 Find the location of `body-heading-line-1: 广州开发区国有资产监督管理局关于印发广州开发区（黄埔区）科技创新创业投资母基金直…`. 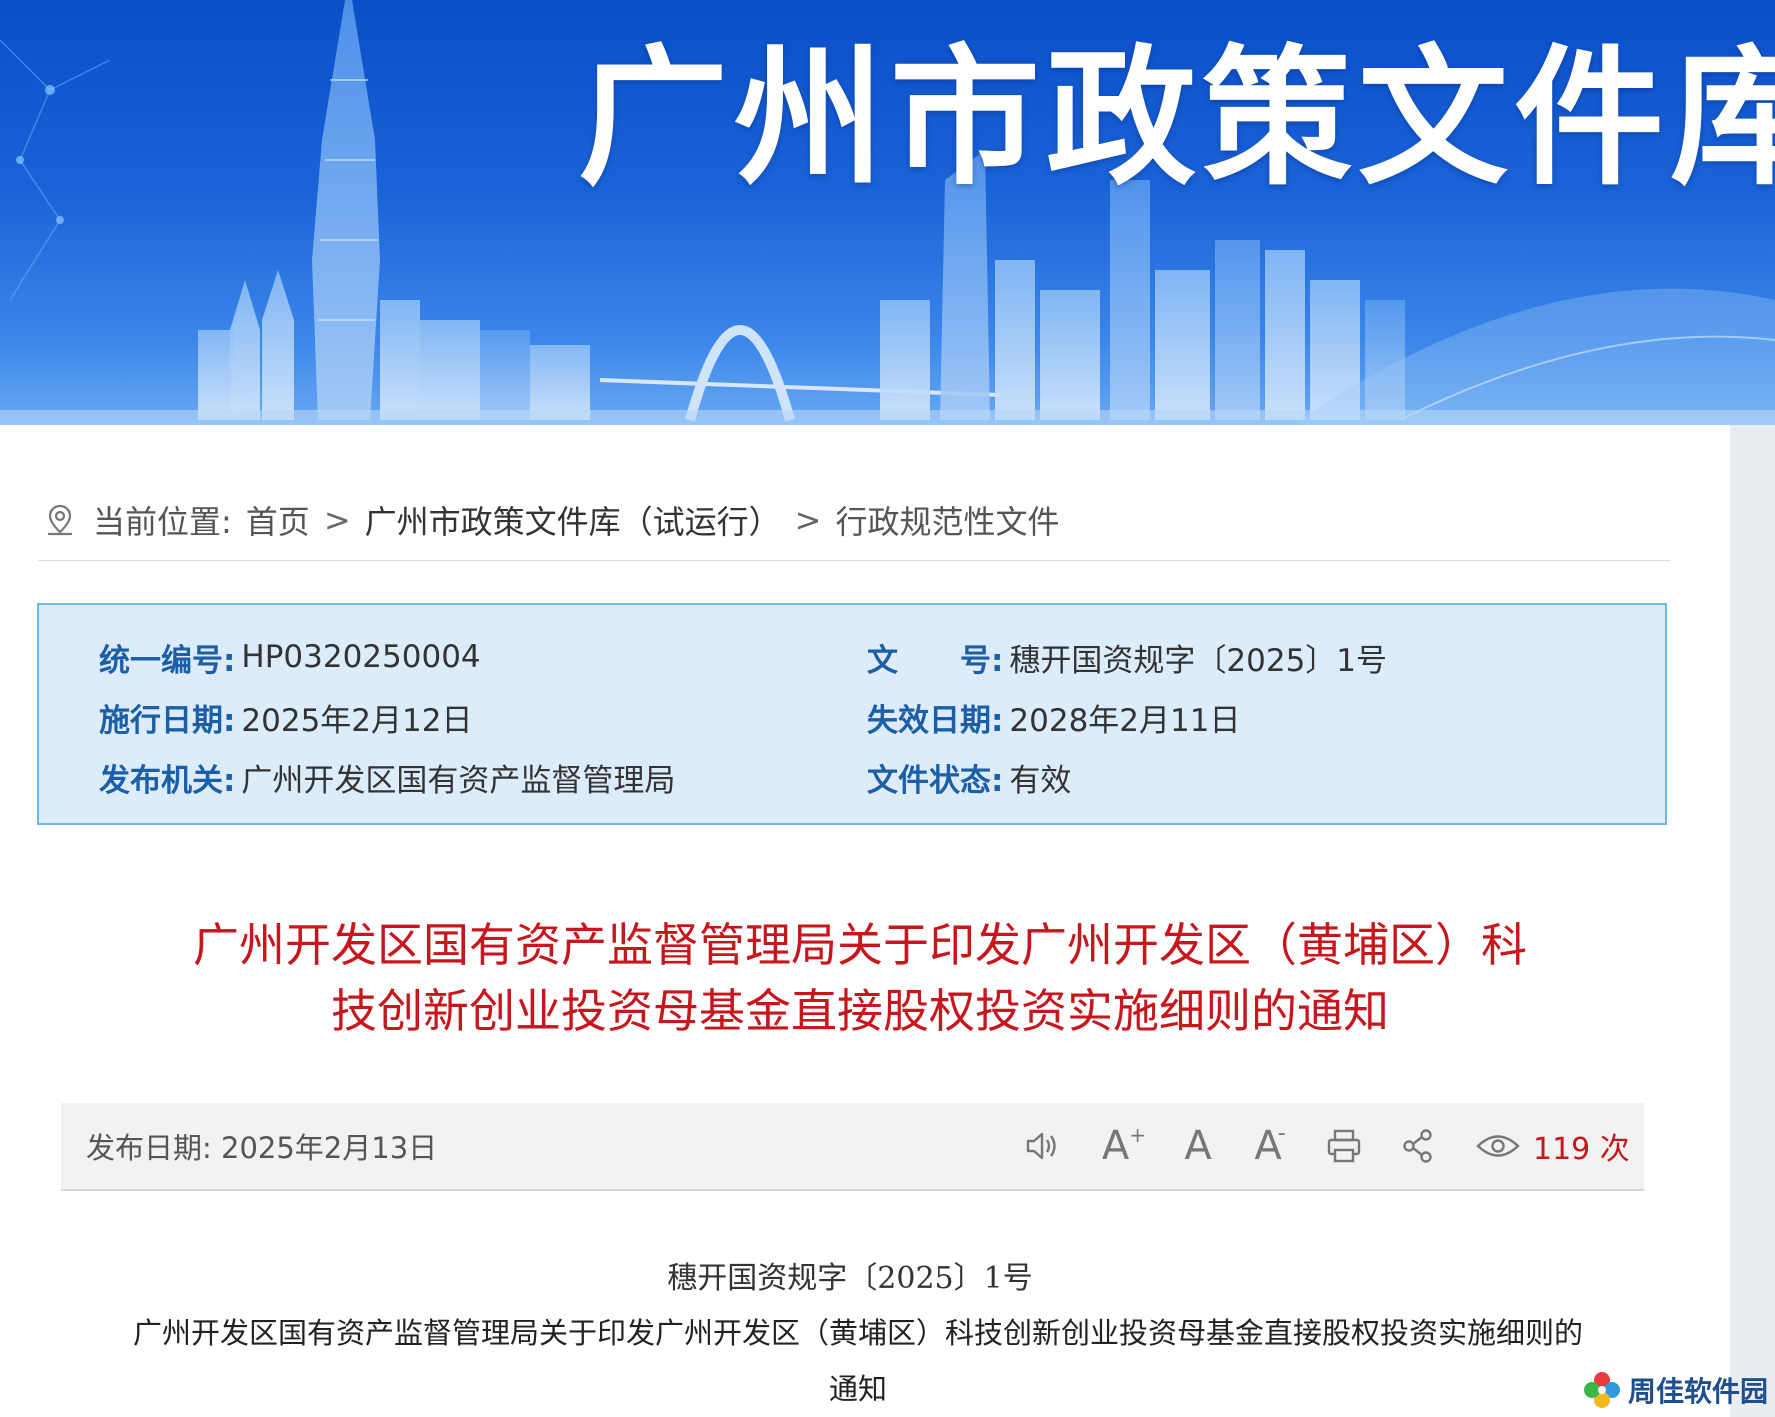

body-heading-line-1: 广州开发区国有资产监督管理局关于印发广州开发区（黄埔区）科技创新创业投资母基金直… is located at coordinates (857, 1333).